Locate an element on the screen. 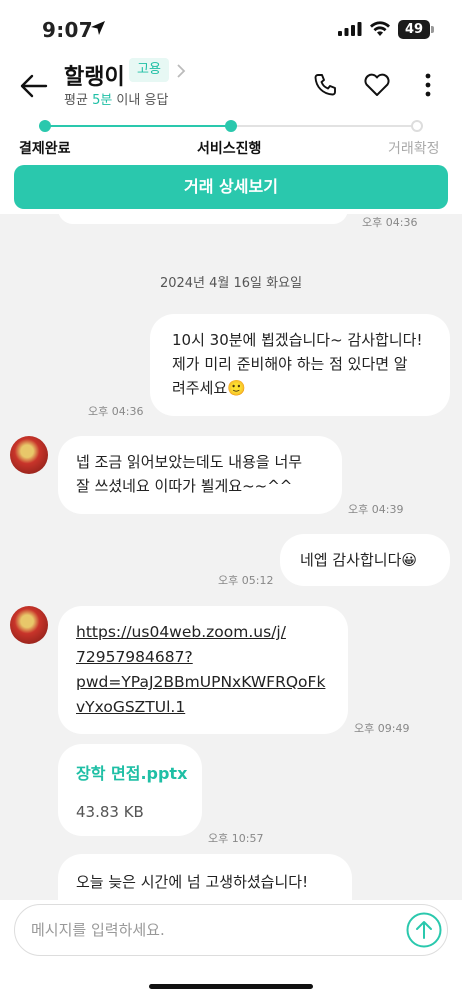  message-line: 오늘 늦은 시간에 넘 고생하셨습니다! is located at coordinates (192, 882).